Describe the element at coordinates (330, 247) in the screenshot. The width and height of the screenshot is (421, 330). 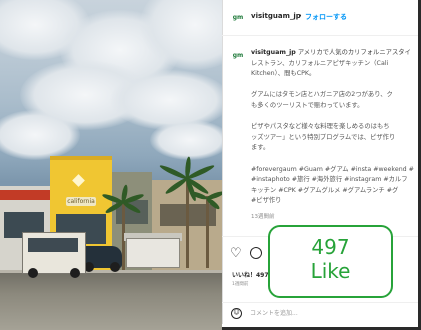
I see `like-count-number: 497` at that location.